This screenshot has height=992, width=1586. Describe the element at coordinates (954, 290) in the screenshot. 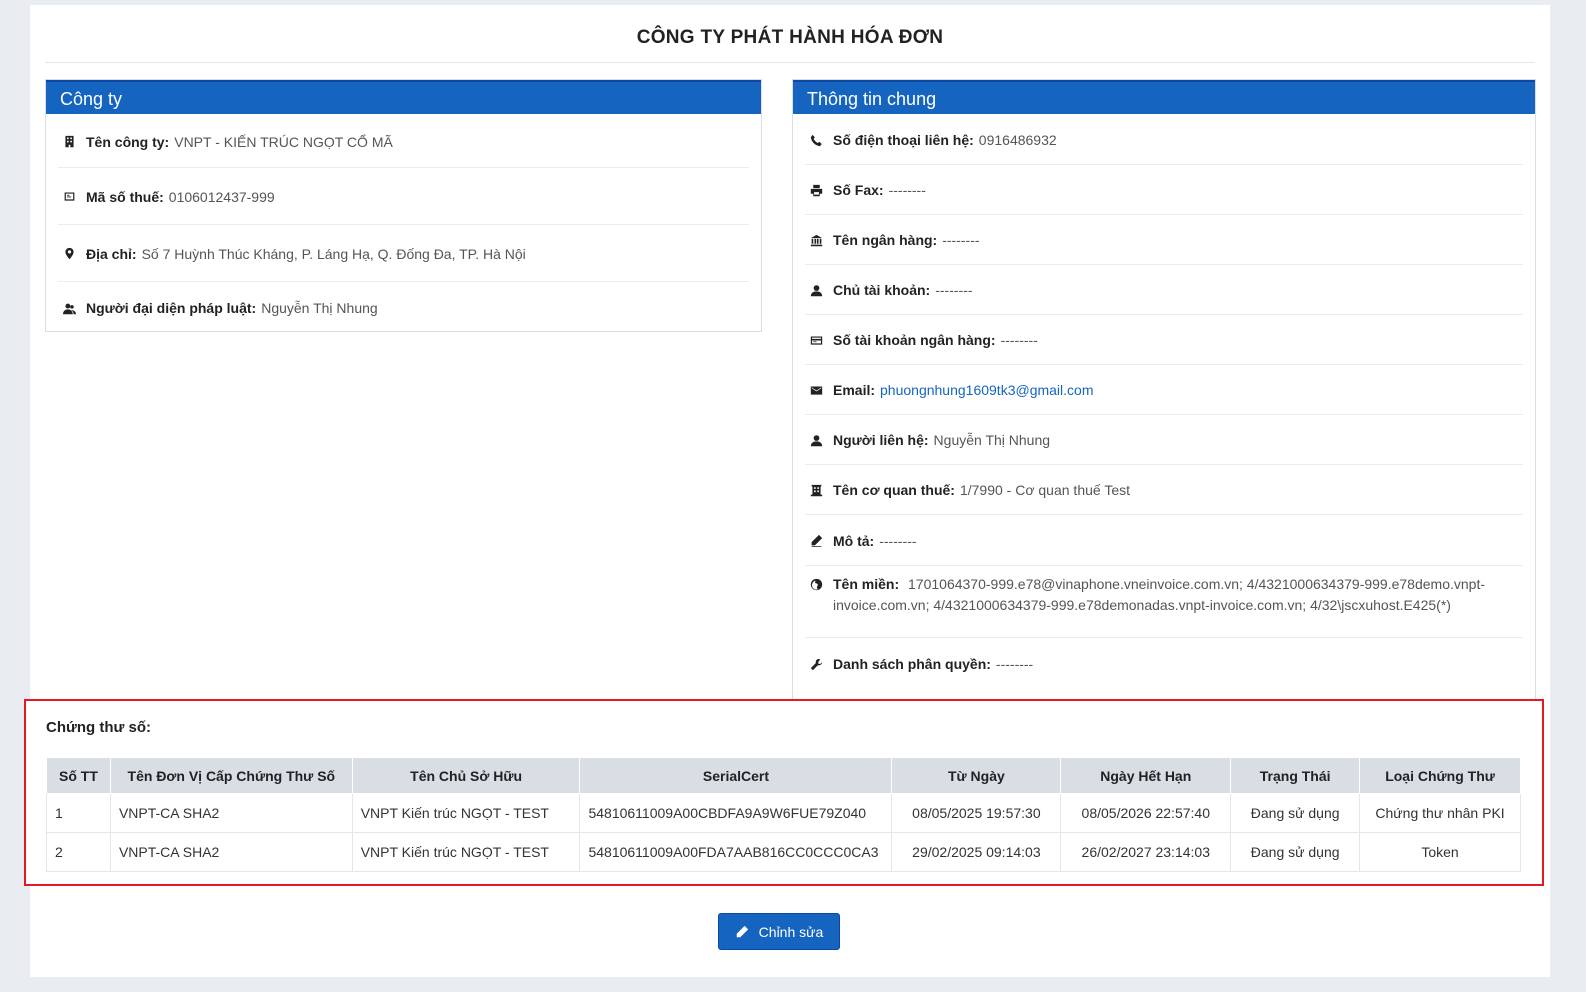

I see `account-owner-value: --------` at that location.